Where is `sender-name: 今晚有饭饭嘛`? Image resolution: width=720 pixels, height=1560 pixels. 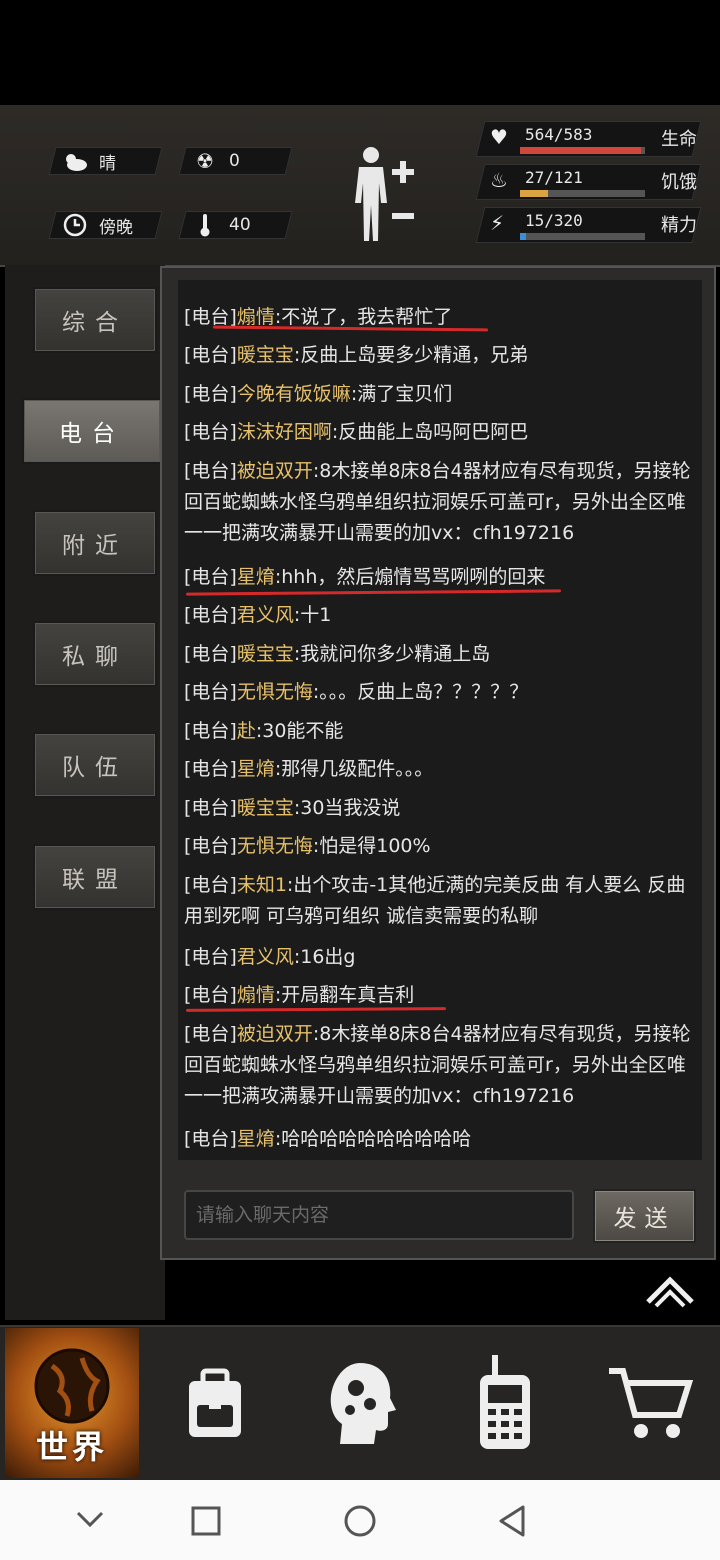 sender-name: 今晚有饭饭嘛 is located at coordinates (293, 394).